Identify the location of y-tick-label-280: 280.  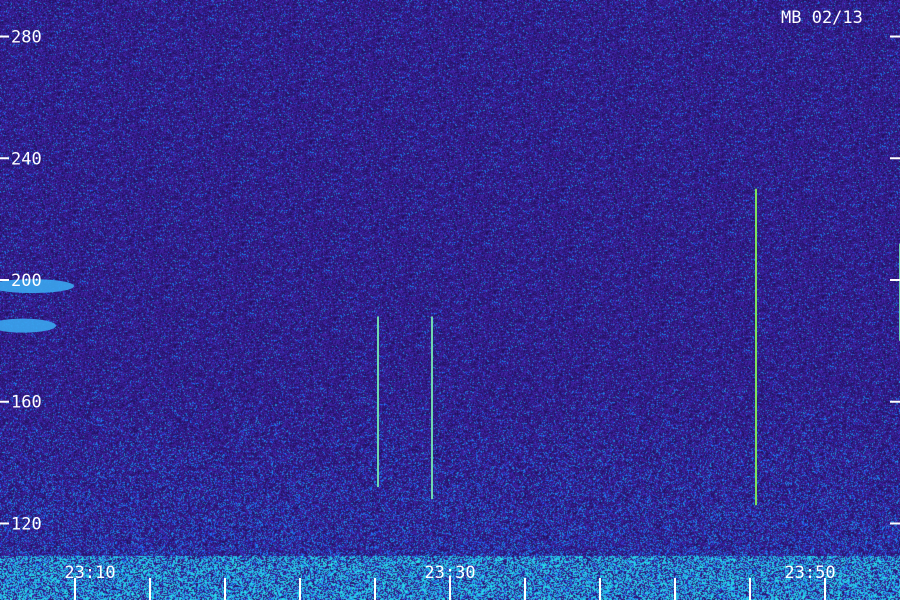
(26, 38).